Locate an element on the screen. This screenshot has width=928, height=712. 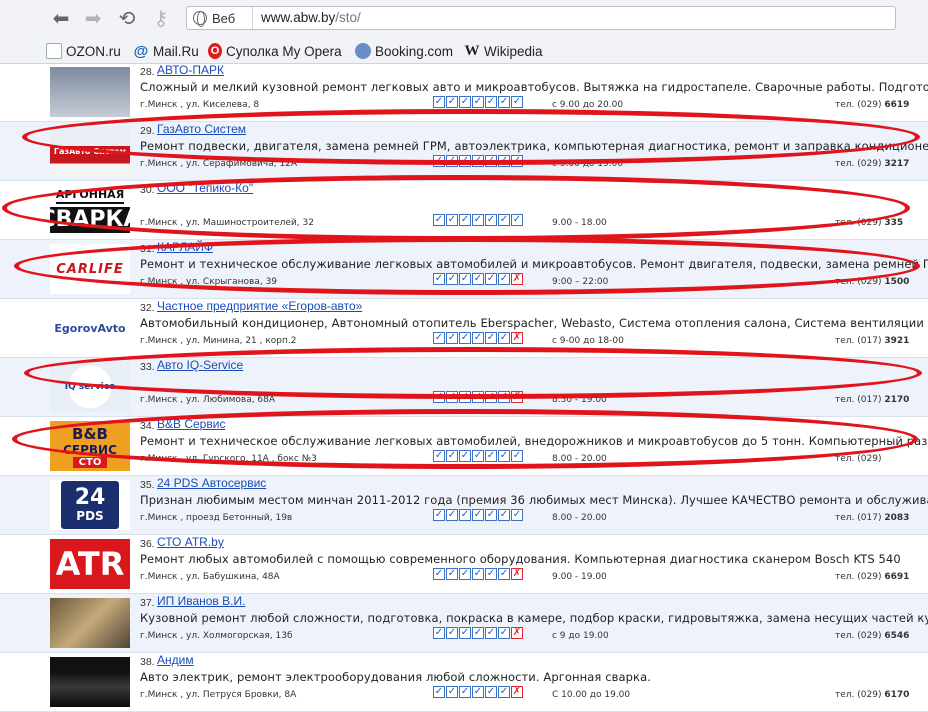
entry-title-link: КАРЛАЙФ is located at coordinates (185, 247).